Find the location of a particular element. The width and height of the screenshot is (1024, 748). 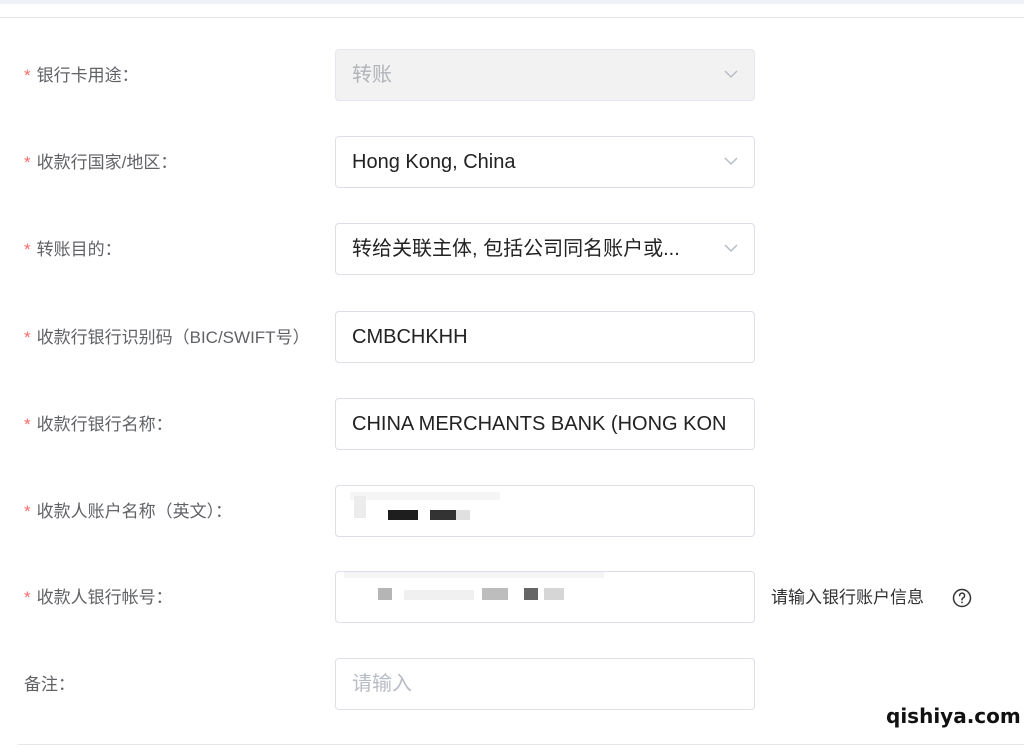

swift-label: * 收款行银行识别码（BIC/SWIFT号） is located at coordinates (167, 337).